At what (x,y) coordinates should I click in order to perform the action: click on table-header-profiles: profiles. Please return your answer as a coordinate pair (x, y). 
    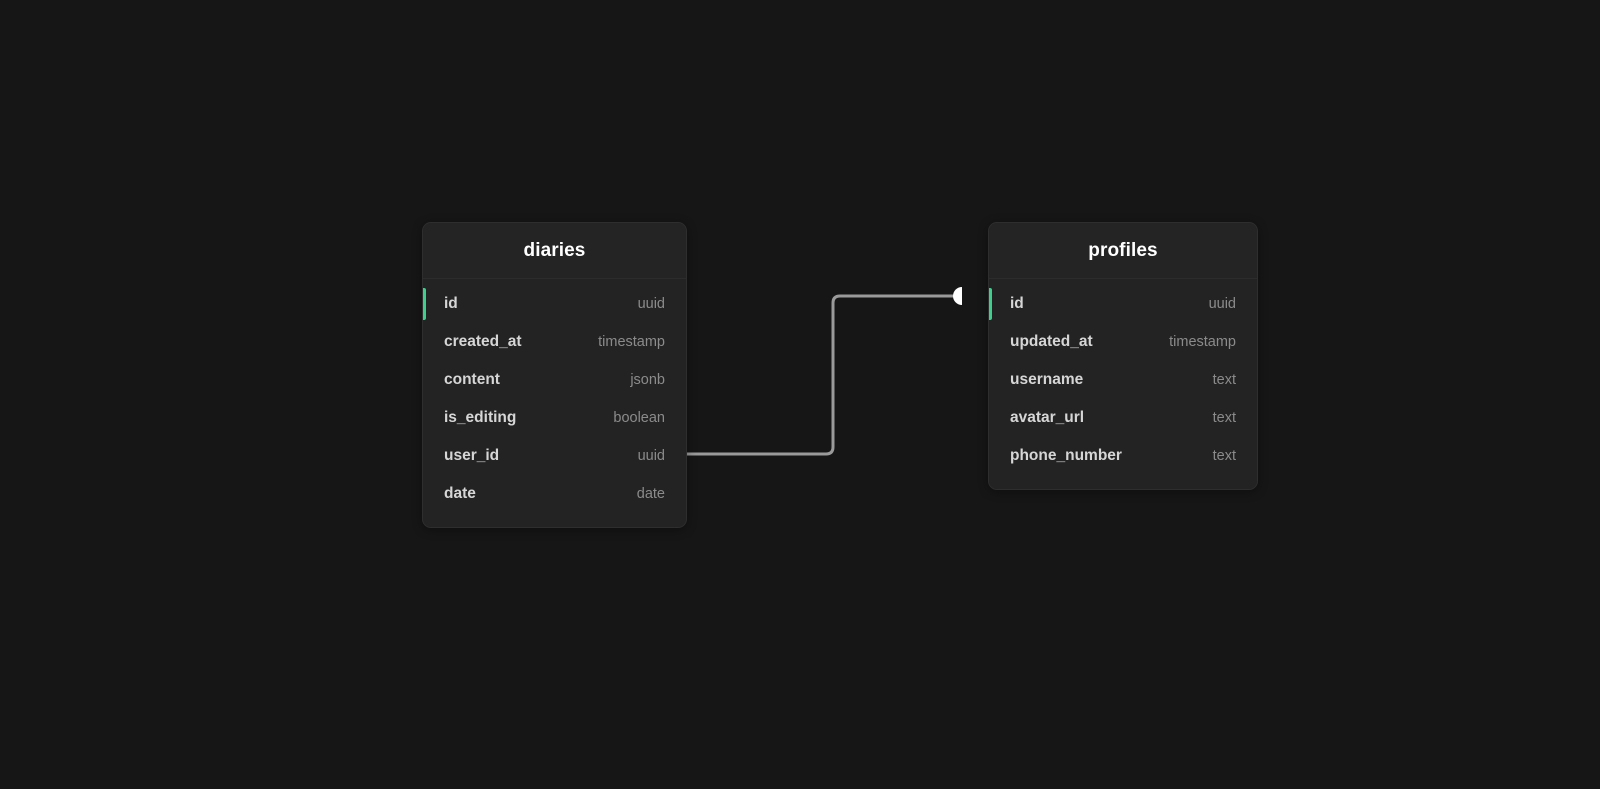
    Looking at the image, I should click on (1123, 251).